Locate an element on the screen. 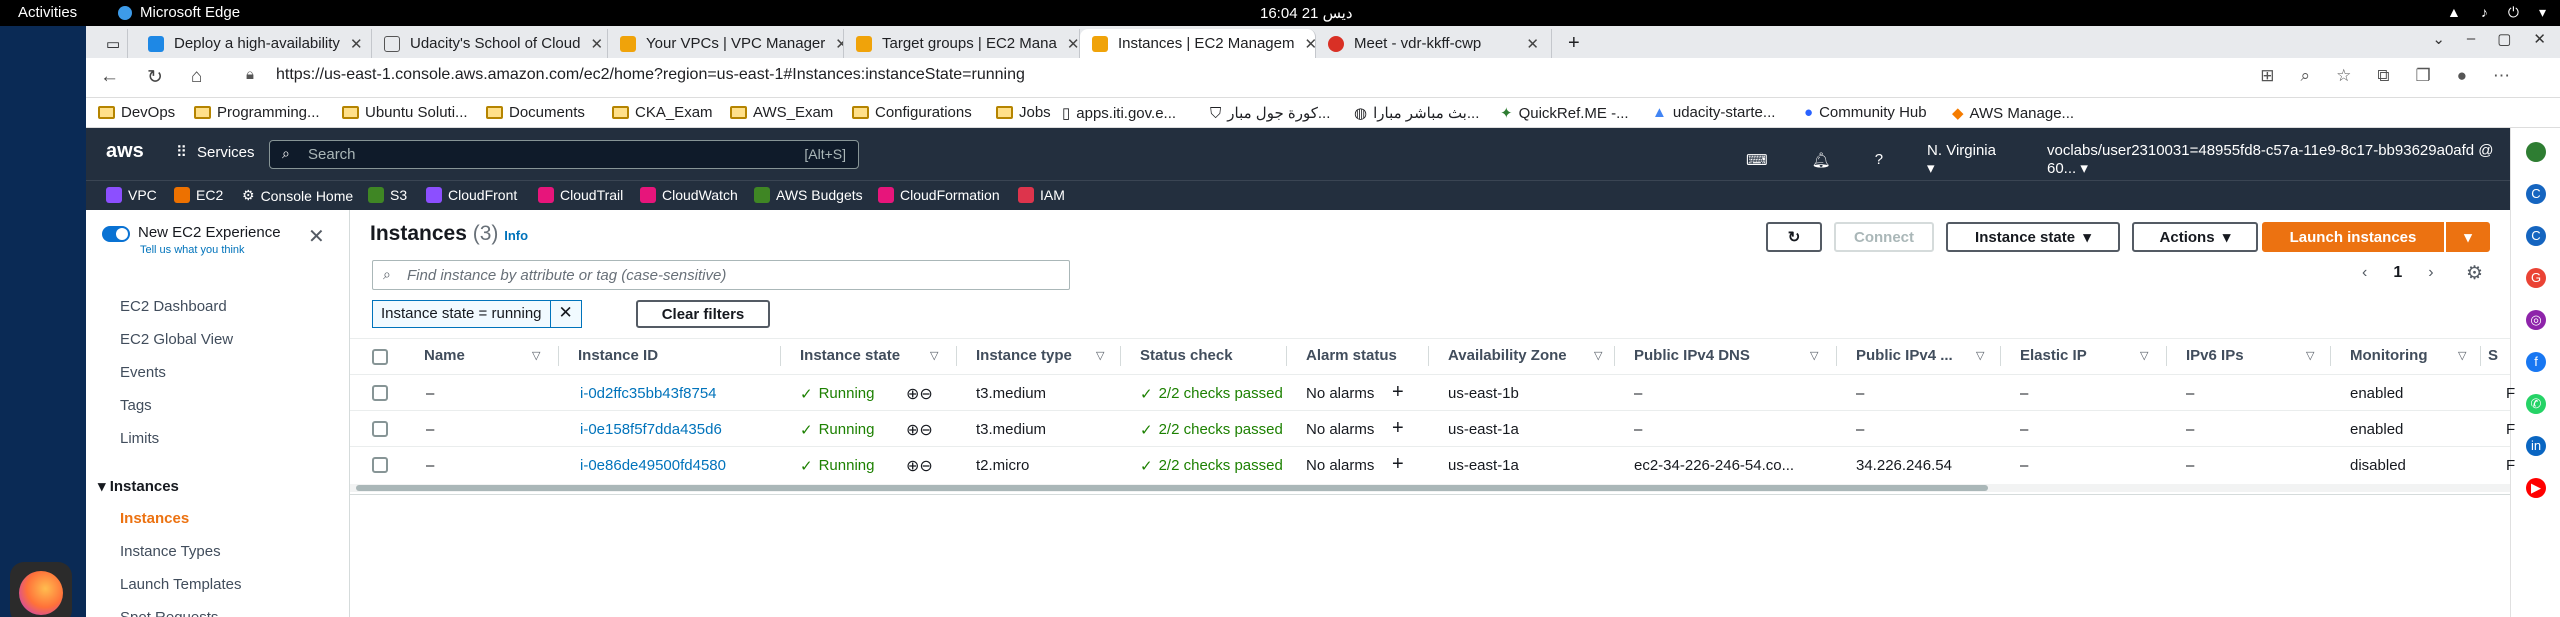 This screenshot has height=617, width=2560. favorite-service: CloudWatch is located at coordinates (689, 195).